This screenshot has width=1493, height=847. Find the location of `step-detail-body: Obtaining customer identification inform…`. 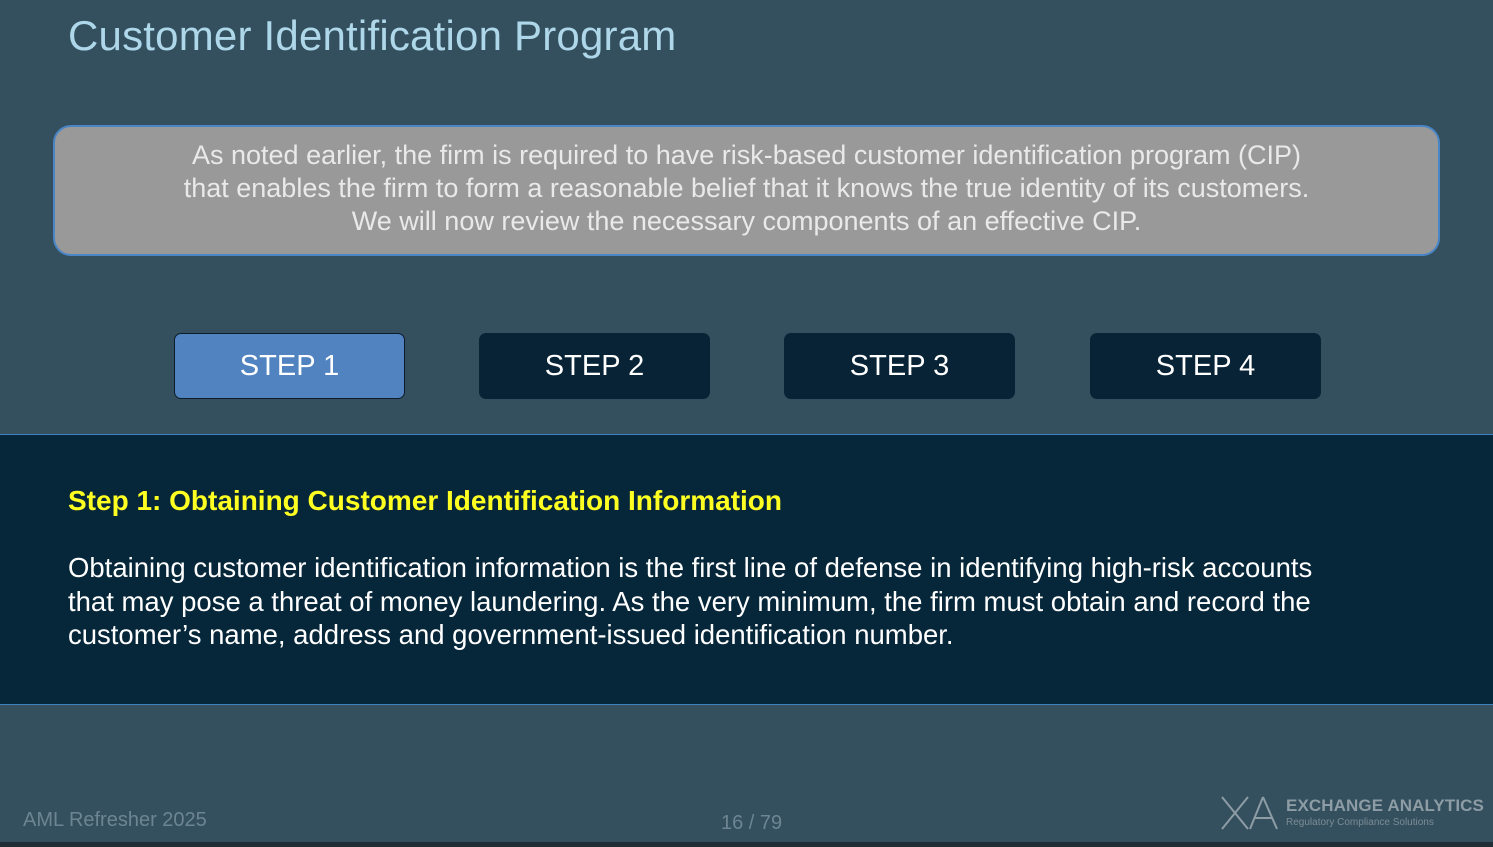

step-detail-body: Obtaining customer identification inform… is located at coordinates (758, 601).